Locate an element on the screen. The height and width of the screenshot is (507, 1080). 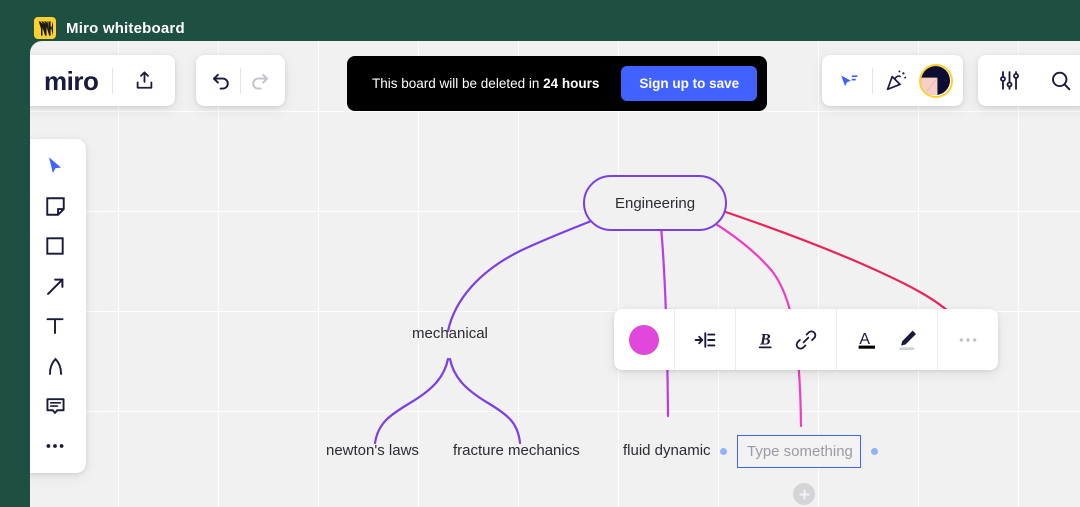
banner-message: This board will be deleted in 24 hours is located at coordinates (485, 83).